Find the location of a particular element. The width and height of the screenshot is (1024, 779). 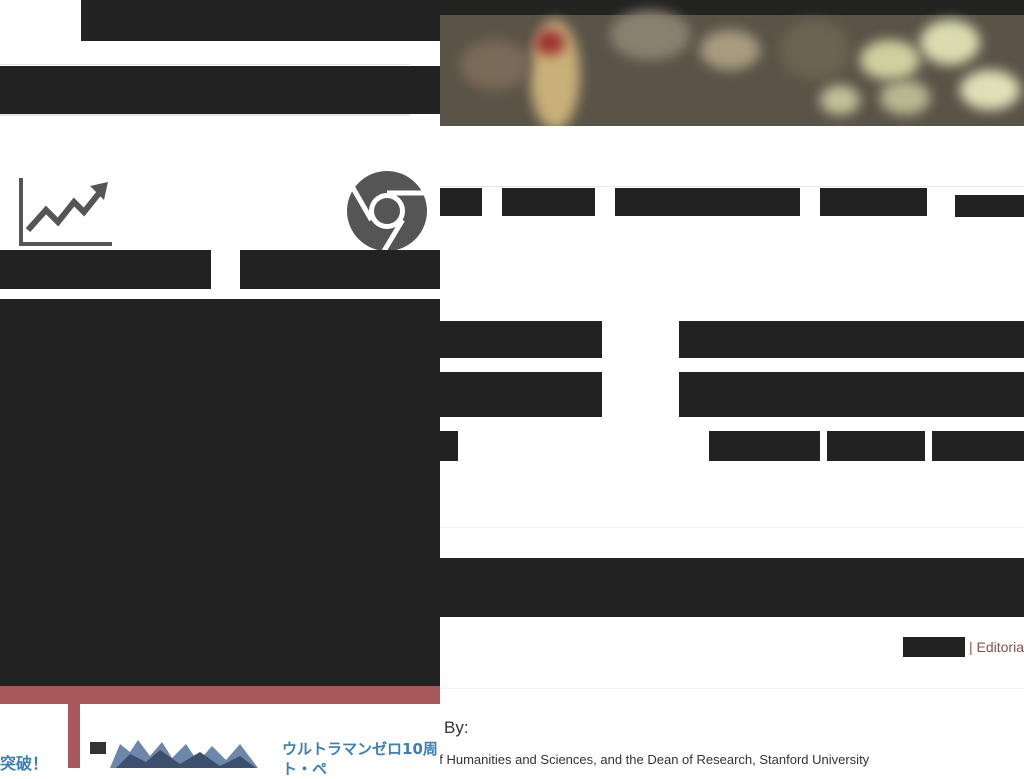

nav-divider is located at coordinates (732, 186).